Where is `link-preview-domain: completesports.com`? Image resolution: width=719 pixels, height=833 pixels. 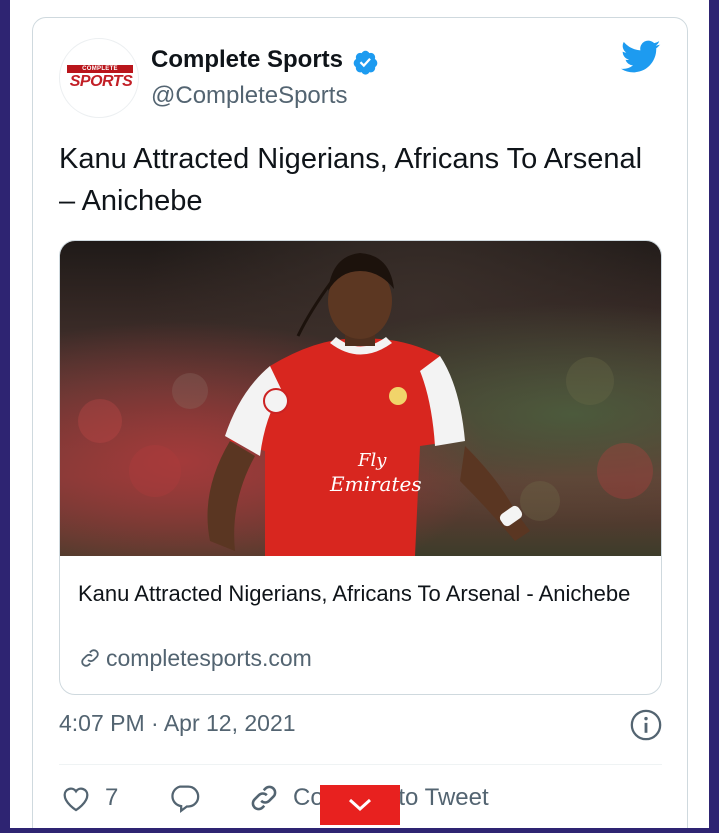 link-preview-domain: completesports.com is located at coordinates (195, 658).